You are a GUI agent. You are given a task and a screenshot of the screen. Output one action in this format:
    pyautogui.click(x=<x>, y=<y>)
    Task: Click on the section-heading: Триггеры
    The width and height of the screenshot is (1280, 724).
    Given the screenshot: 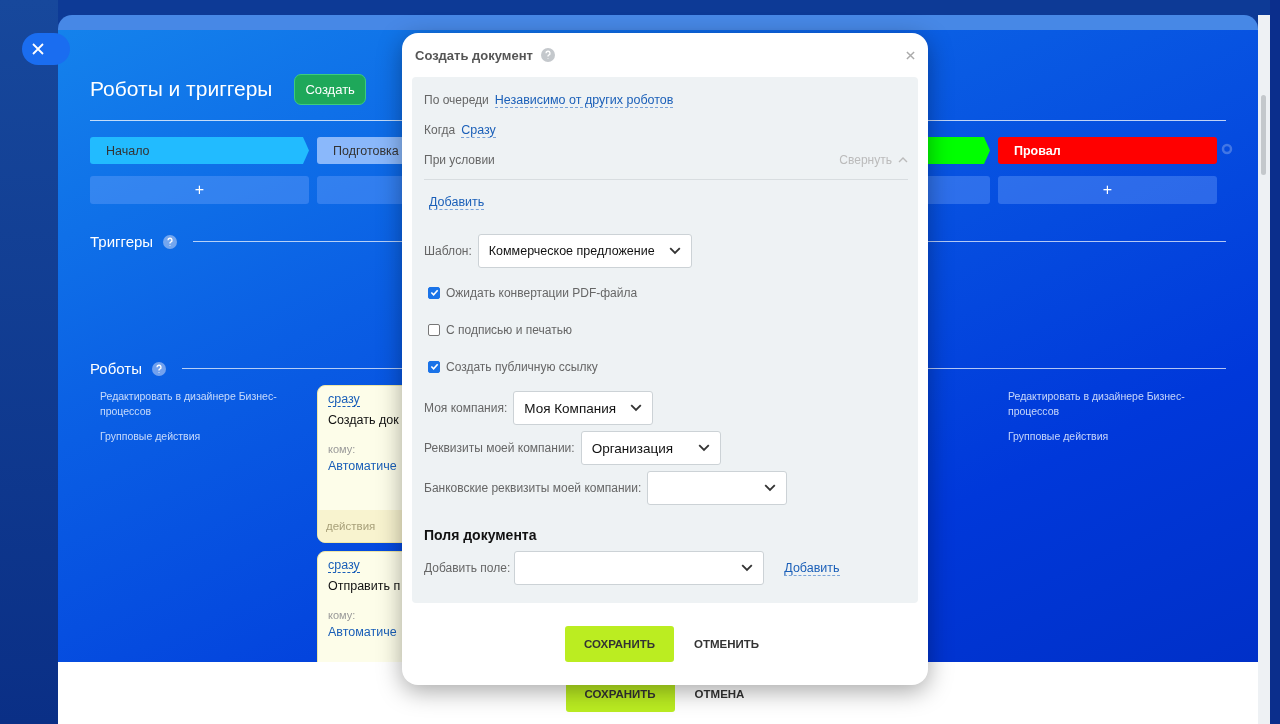 What is the action you would take?
    pyautogui.click(x=122, y=241)
    